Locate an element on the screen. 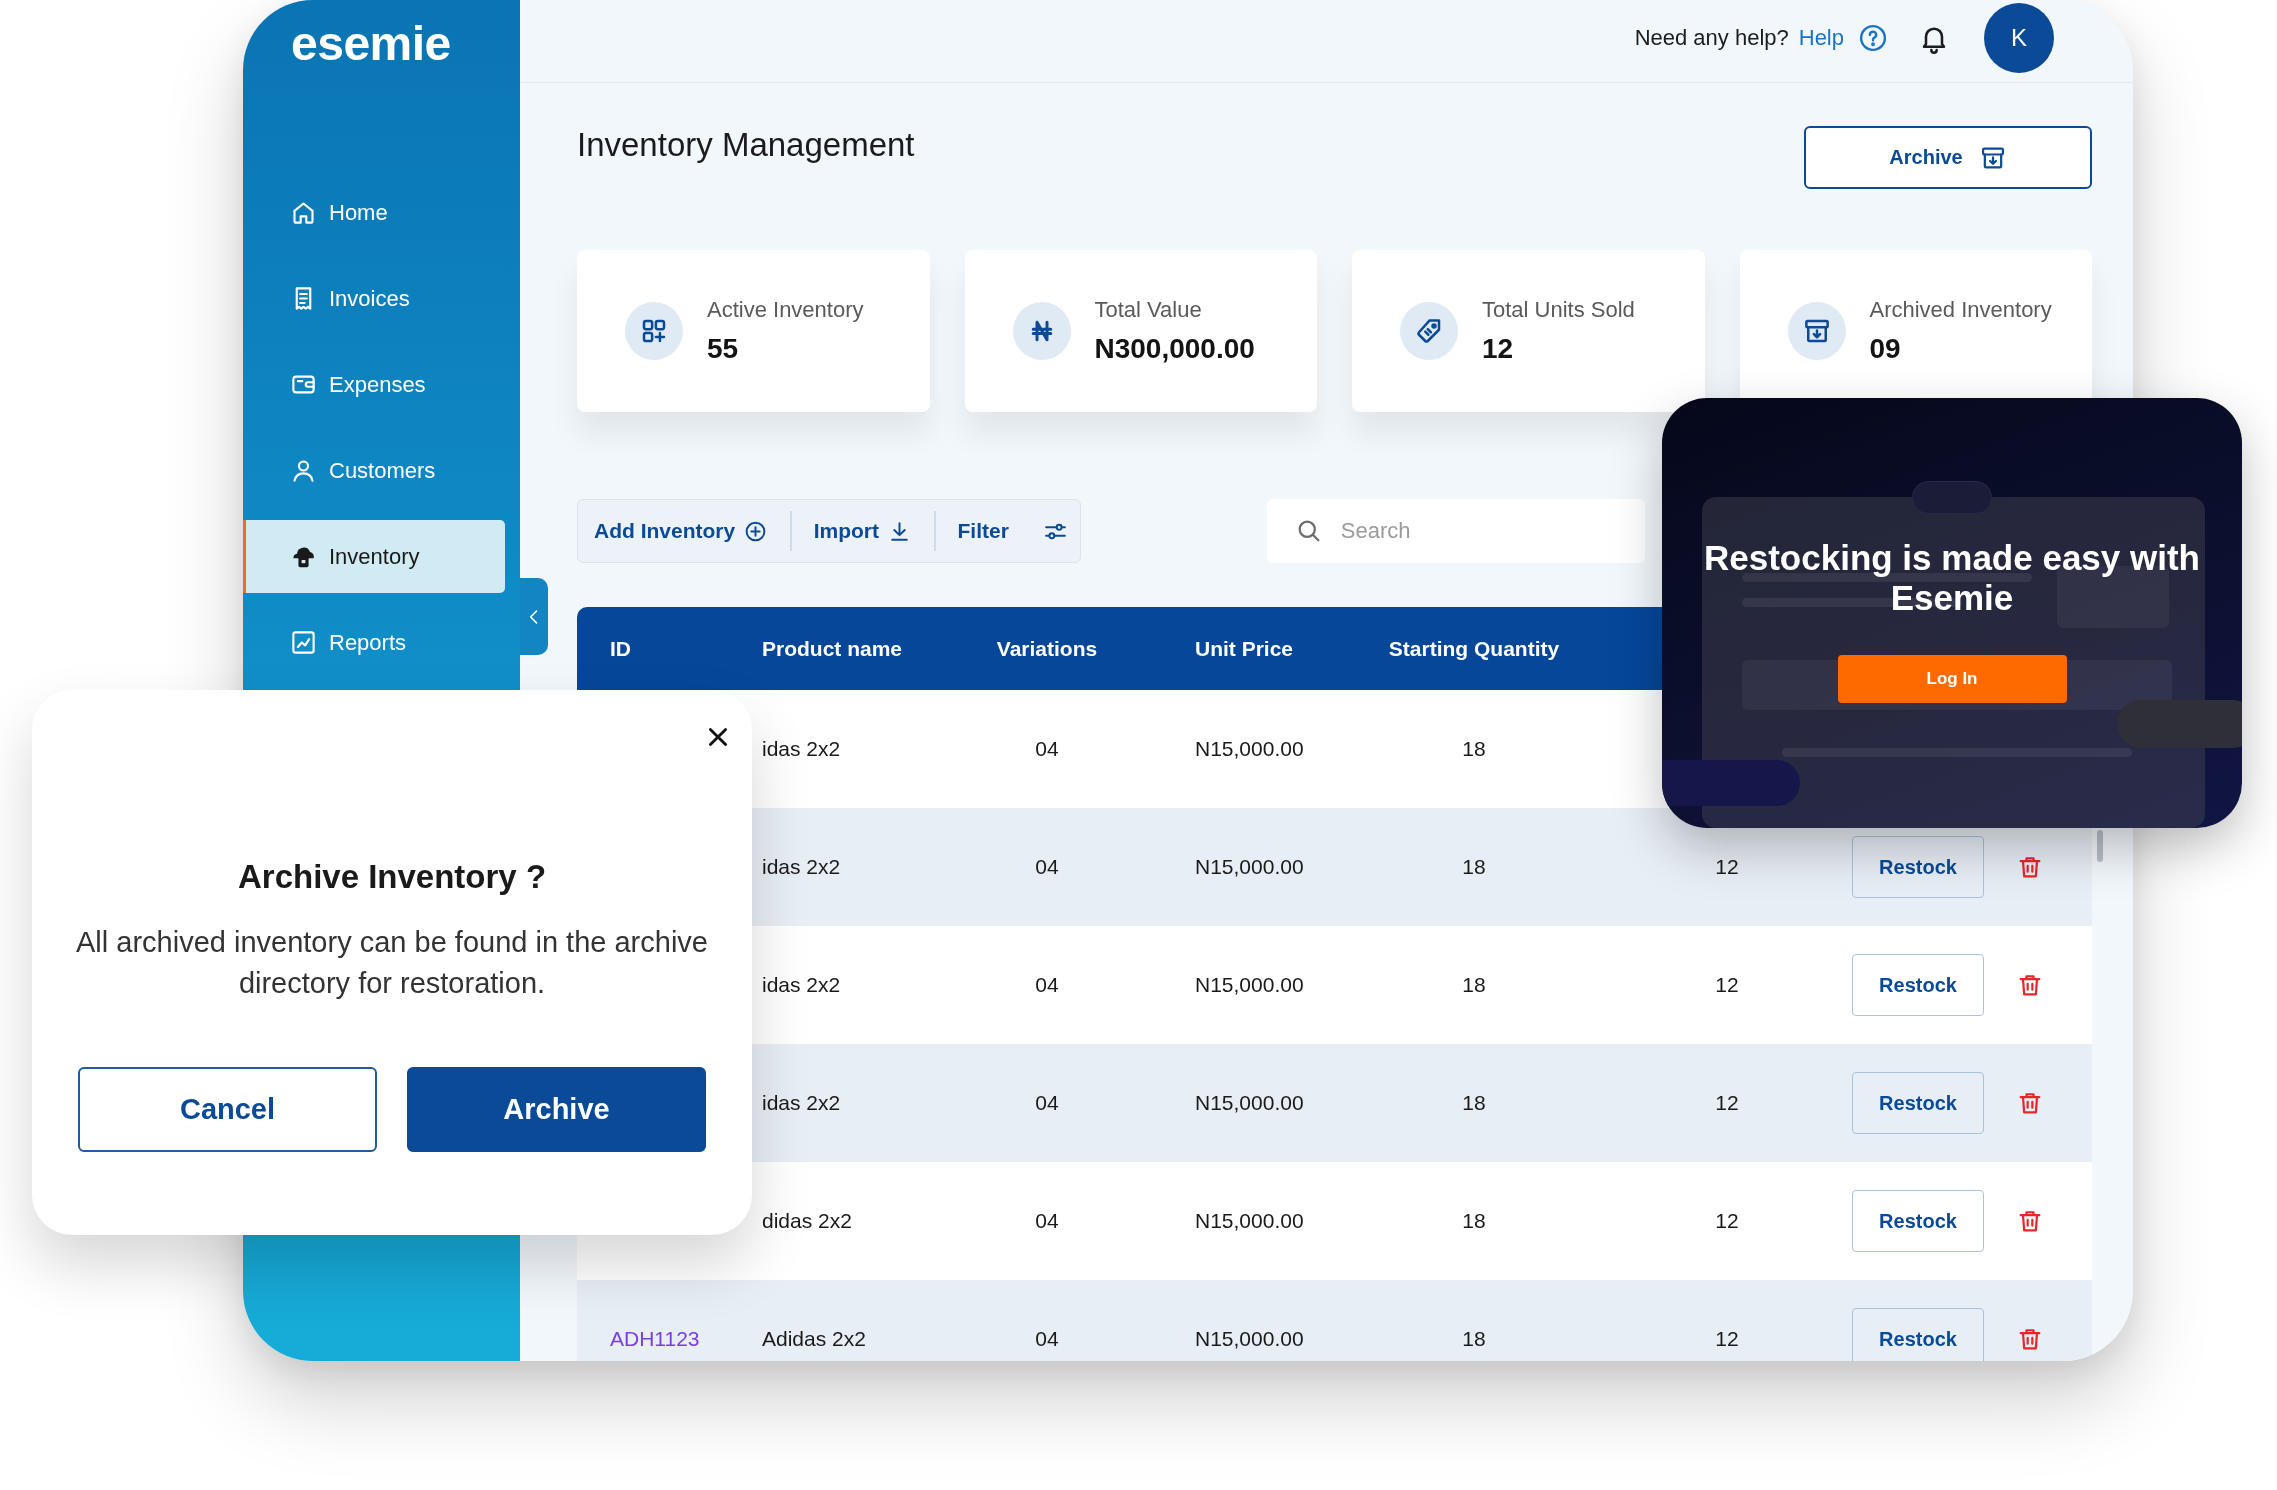 The image size is (2277, 1490). help-icon is located at coordinates (1873, 38).